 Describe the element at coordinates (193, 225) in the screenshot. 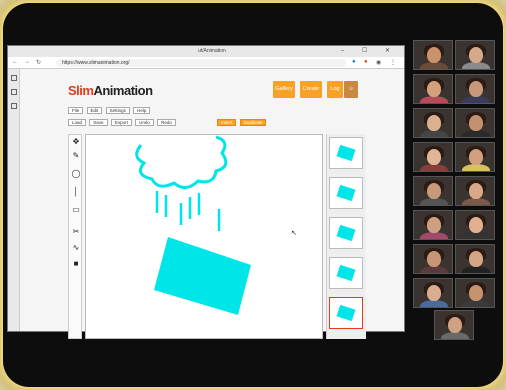

I see `drawing-svg` at that location.